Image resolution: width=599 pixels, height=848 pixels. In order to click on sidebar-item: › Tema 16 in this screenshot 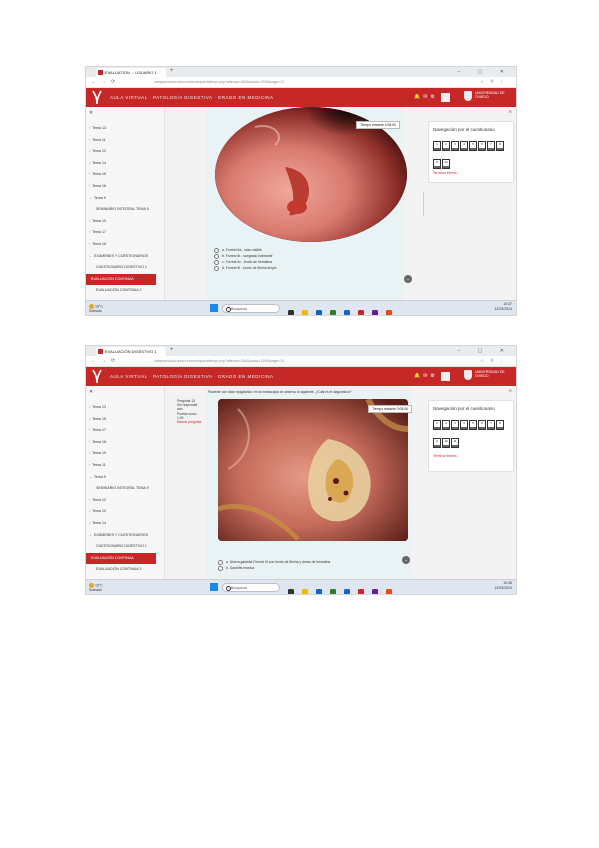, I will do `click(125, 187)`.